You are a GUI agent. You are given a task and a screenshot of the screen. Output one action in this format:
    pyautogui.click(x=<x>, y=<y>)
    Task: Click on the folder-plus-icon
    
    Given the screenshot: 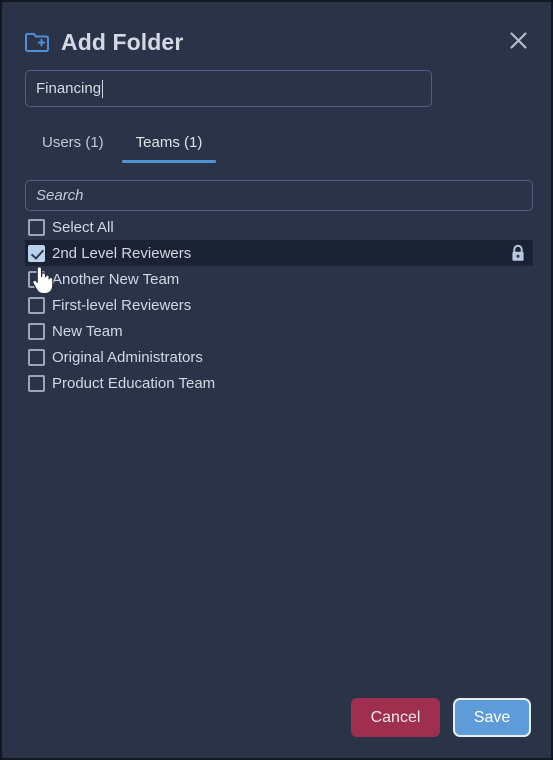 What is the action you would take?
    pyautogui.click(x=37, y=42)
    